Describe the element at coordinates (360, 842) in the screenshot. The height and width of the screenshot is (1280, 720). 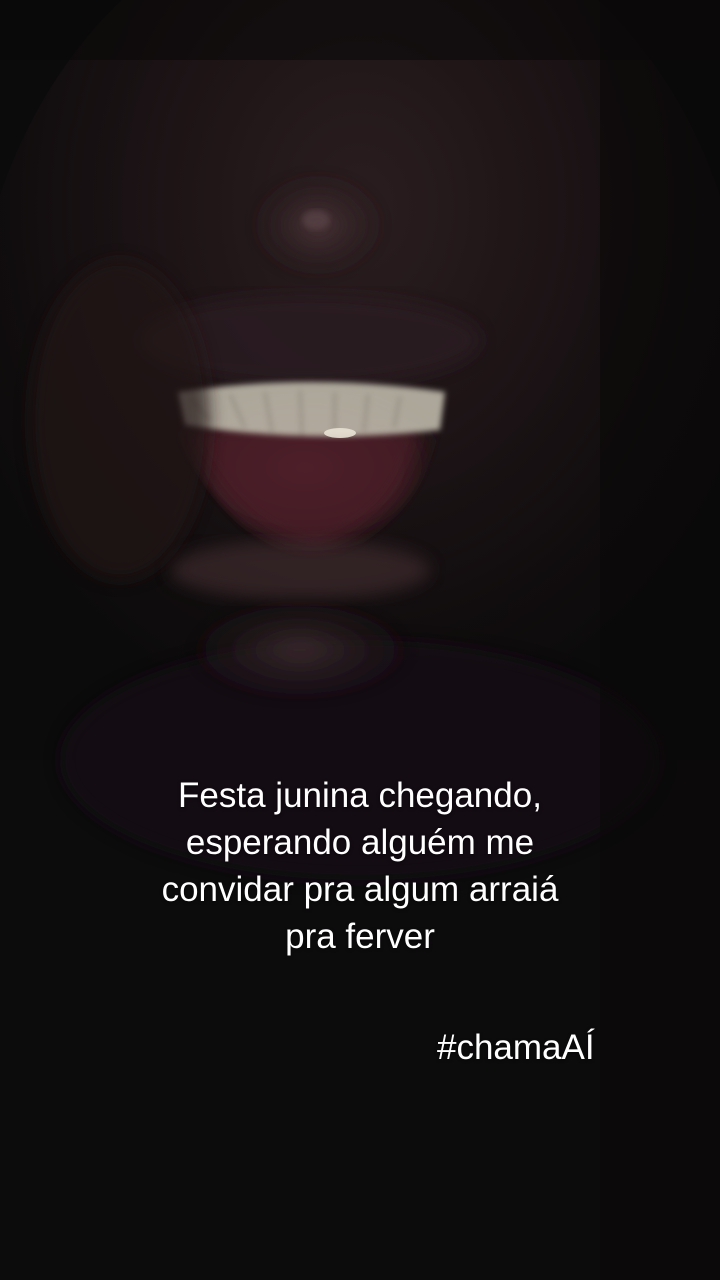
I see `caption-line: esperando alguém me` at that location.